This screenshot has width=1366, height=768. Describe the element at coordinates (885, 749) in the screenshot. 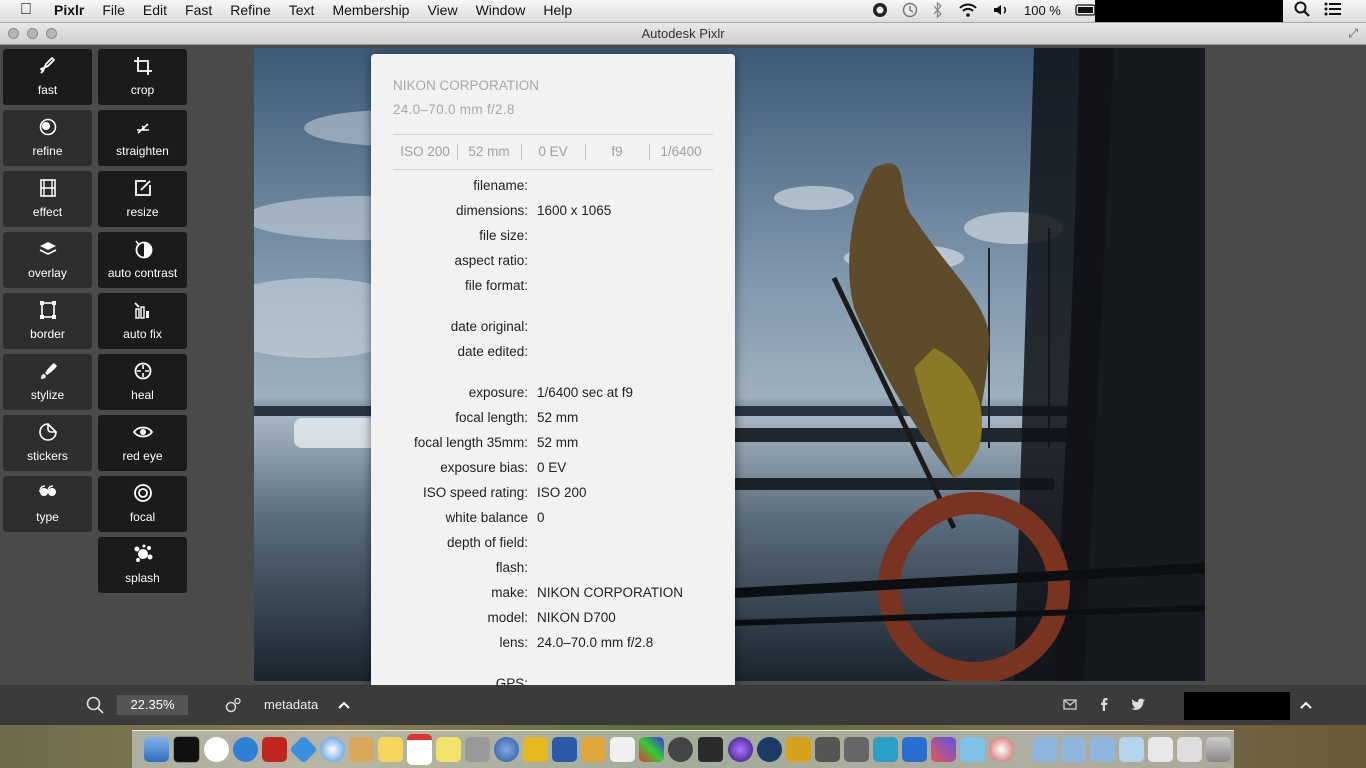

I see `dock-app-i-icon` at that location.